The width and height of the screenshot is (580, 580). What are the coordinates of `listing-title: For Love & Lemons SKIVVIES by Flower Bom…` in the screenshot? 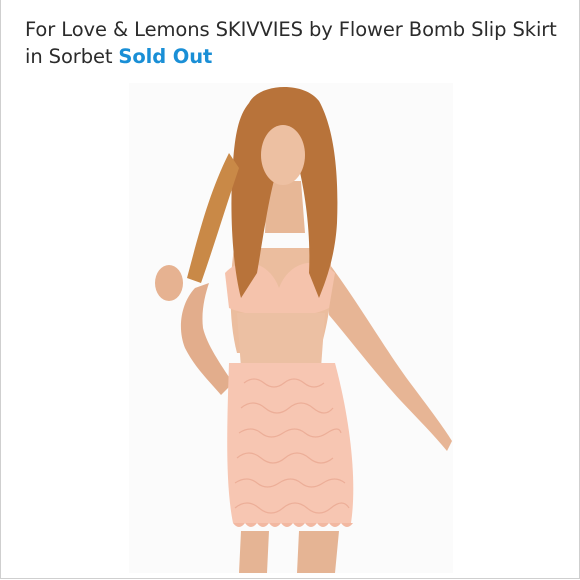 It's located at (291, 43).